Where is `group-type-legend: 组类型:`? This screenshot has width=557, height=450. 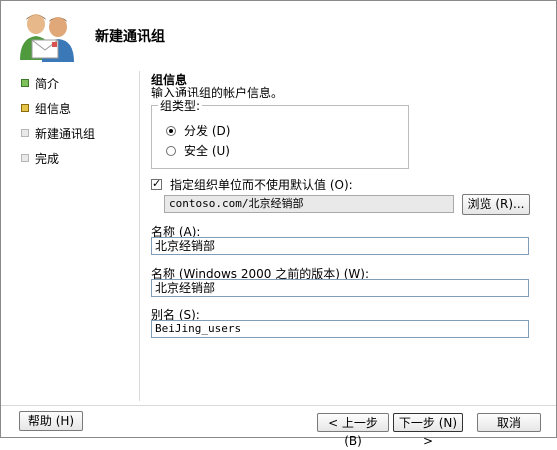
group-type-legend: 组类型: is located at coordinates (180, 105).